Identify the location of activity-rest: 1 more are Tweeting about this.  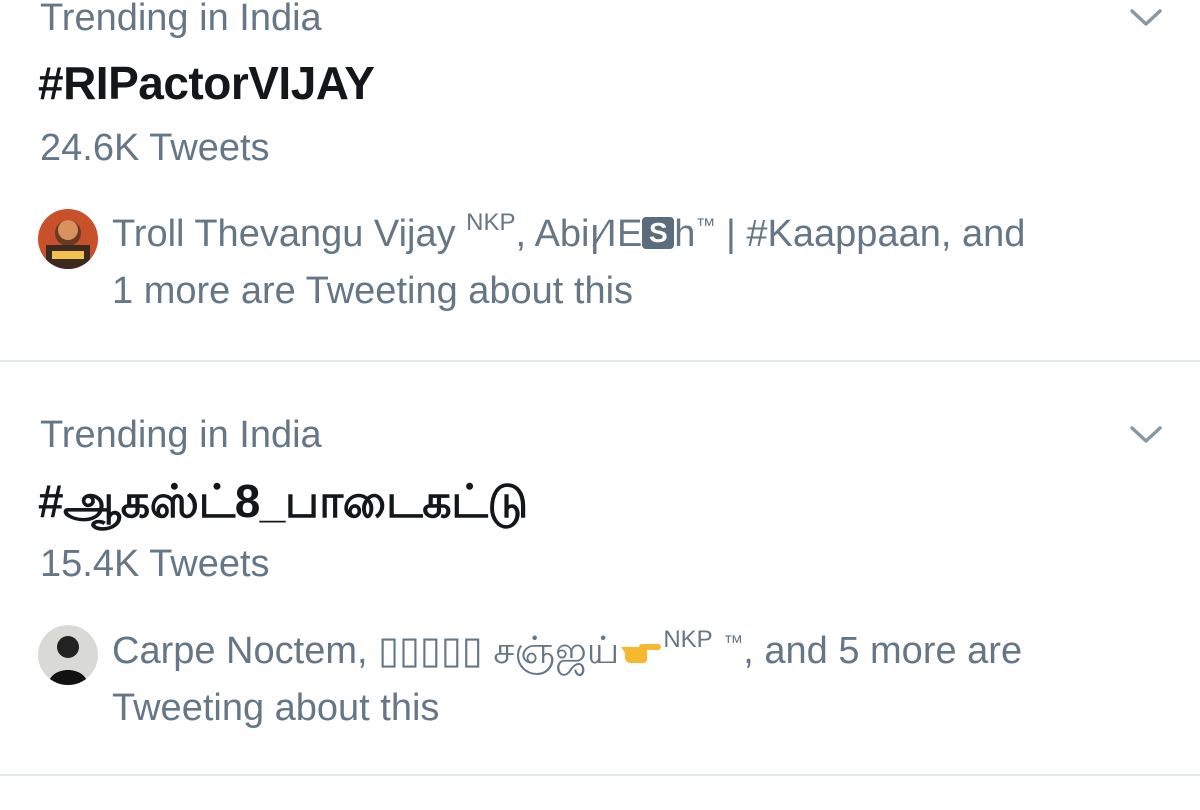
(373, 291).